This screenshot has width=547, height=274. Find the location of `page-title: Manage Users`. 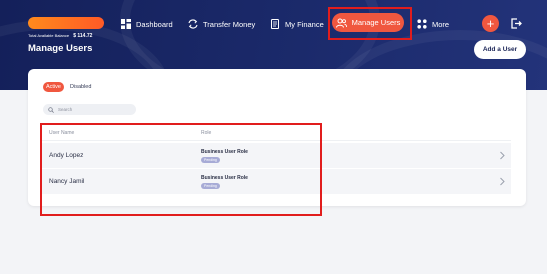

page-title: Manage Users is located at coordinates (60, 48).